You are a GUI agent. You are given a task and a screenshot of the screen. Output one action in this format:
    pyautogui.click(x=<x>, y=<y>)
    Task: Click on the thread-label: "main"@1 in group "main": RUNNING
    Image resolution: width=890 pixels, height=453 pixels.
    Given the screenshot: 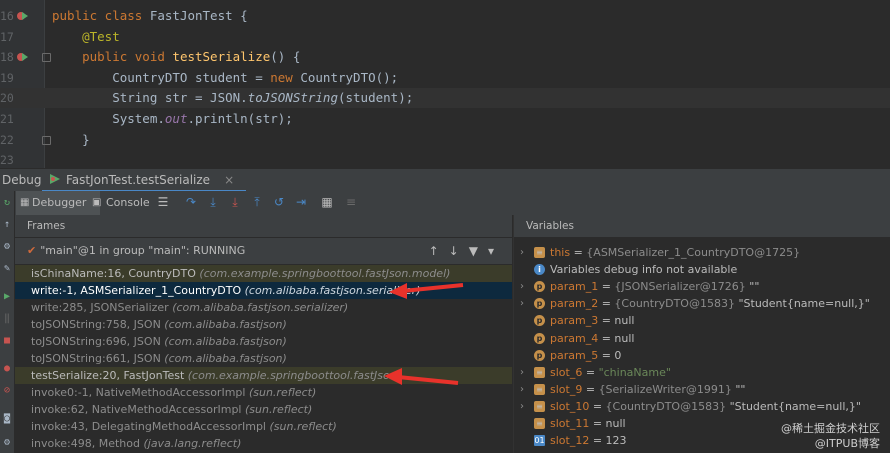 What is the action you would take?
    pyautogui.click(x=143, y=250)
    